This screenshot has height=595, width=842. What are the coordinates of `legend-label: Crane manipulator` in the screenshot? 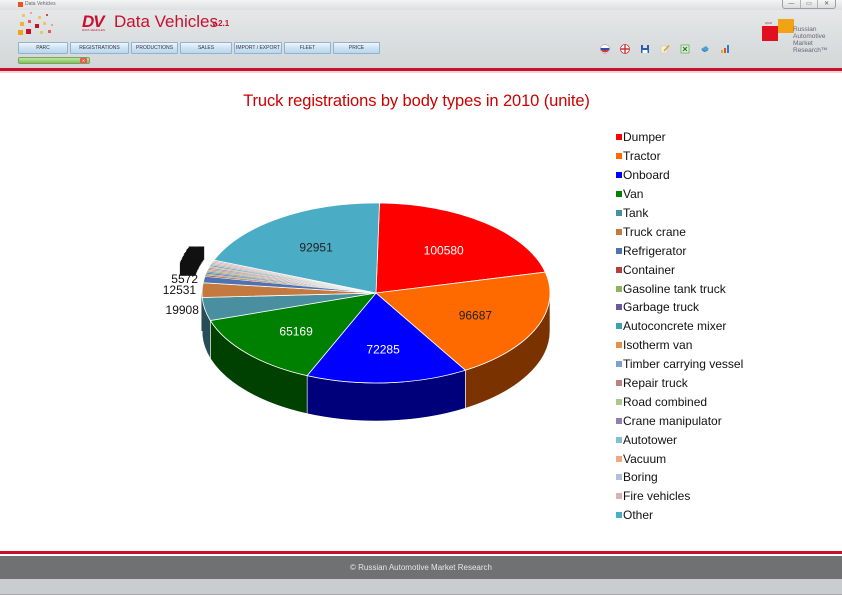 It's located at (672, 420).